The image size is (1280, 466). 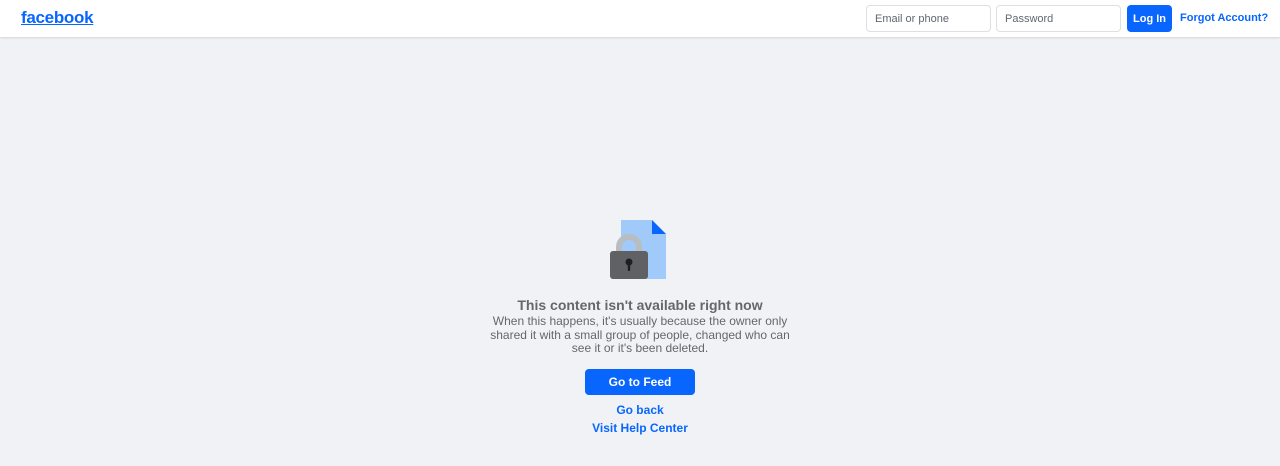 I want to click on locked-document-icon, so click(x=638, y=249).